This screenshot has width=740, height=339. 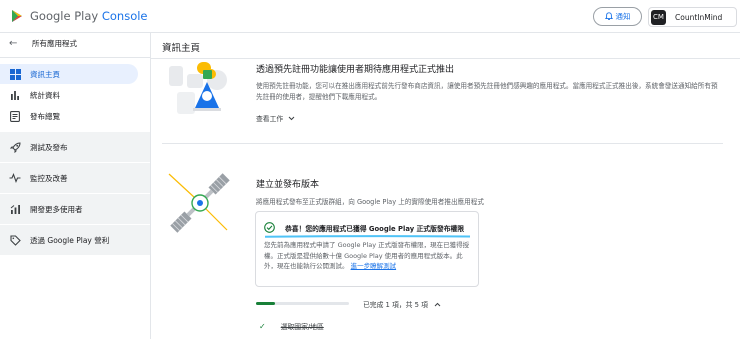 I want to click on sidebar-section-monitor-improve: 監控及改善, so click(x=75, y=178).